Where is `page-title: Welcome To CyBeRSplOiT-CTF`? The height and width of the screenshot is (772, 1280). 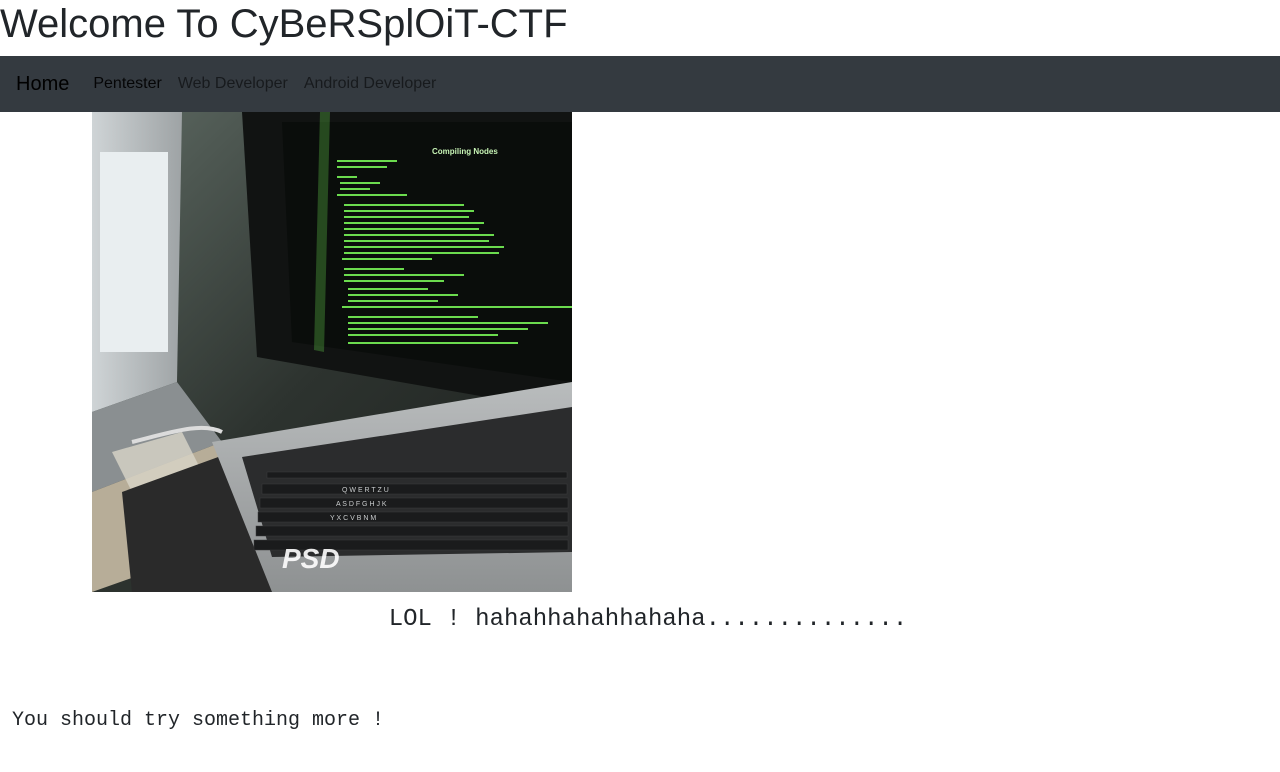 page-title: Welcome To CyBeRSplOiT-CTF is located at coordinates (284, 24).